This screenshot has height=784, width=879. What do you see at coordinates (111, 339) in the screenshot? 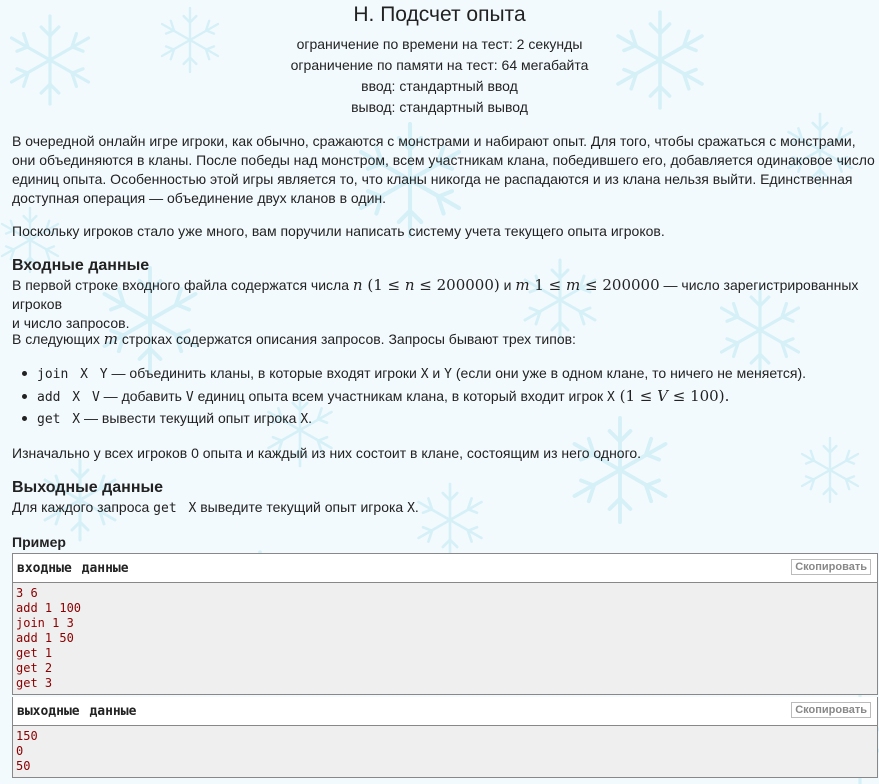
I see `var-m-queries: m` at bounding box center [111, 339].